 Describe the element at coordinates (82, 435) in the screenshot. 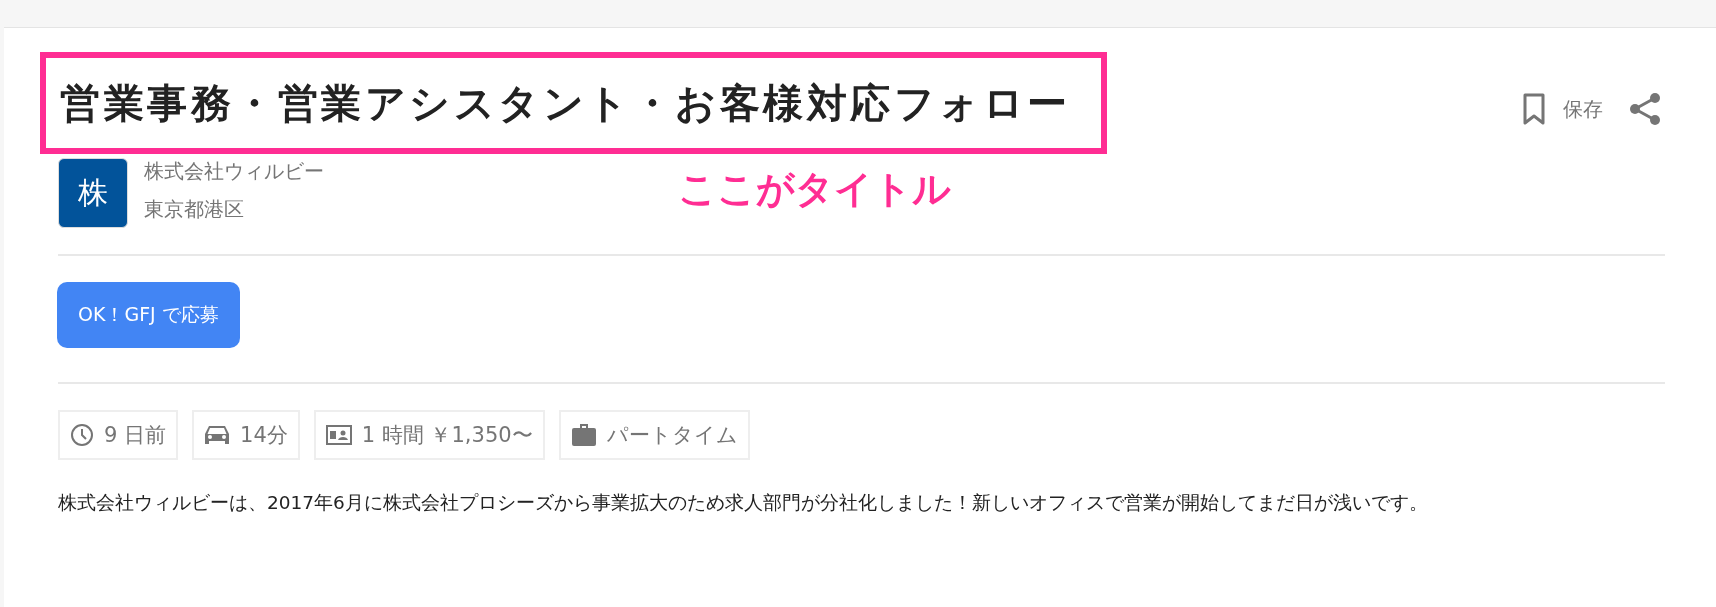

I see `clock-icon` at that location.